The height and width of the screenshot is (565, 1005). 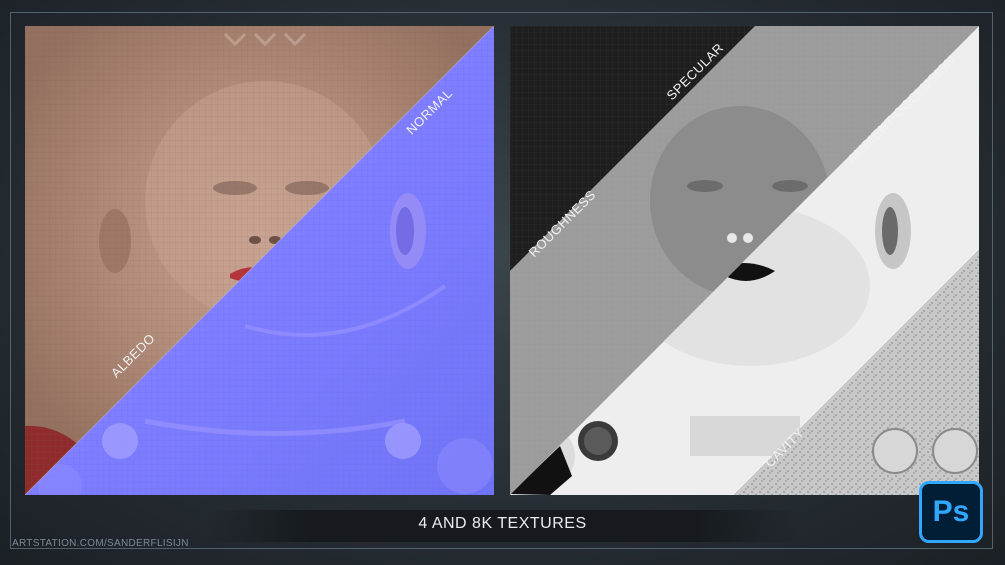 I want to click on caption: 4 AND 8K TEXTURES, so click(x=502, y=523).